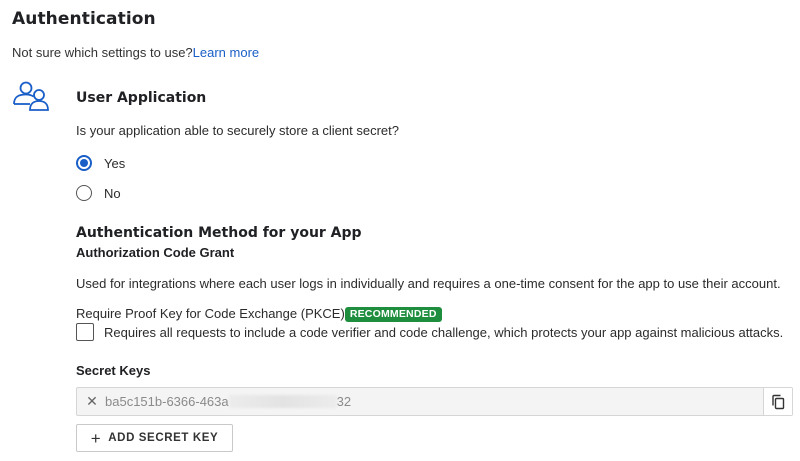  I want to click on plus-icon: +, so click(96, 438).